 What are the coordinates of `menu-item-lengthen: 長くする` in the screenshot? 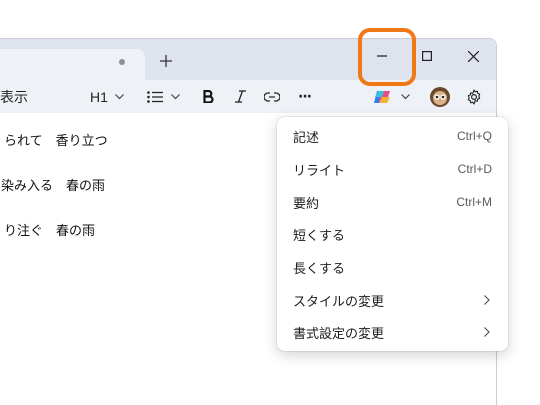 It's located at (392, 267).